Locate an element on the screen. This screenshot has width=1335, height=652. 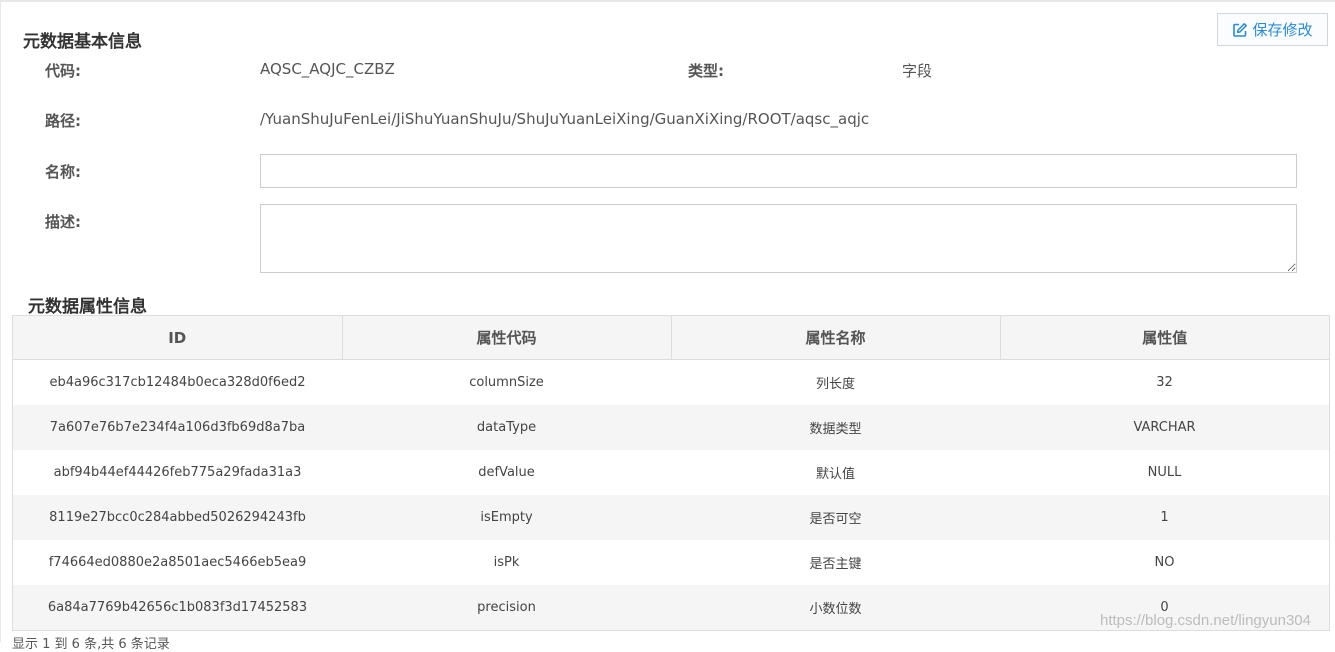
desc-label: 描述: is located at coordinates (63, 222).